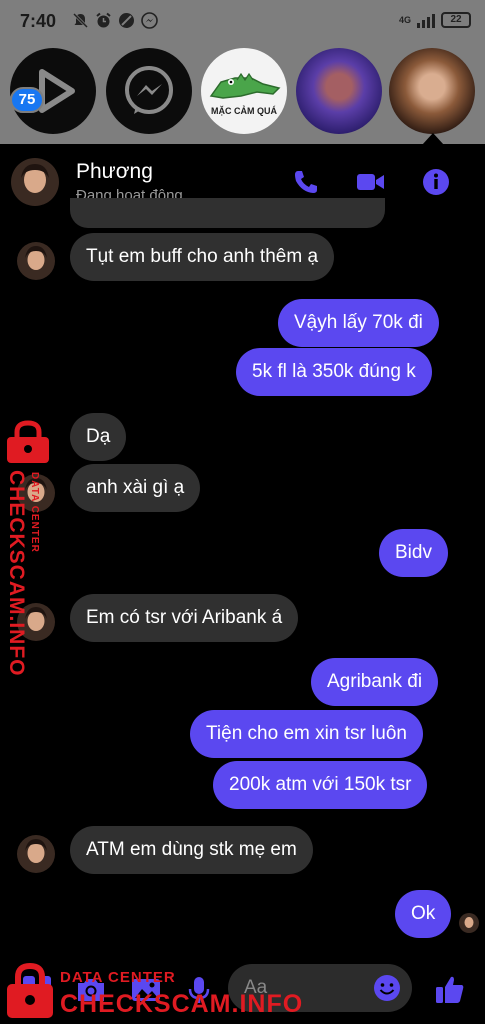 The width and height of the screenshot is (485, 1024). Describe the element at coordinates (413, 553) in the screenshot. I see `message-bubble-outgoing: Bidv` at that location.